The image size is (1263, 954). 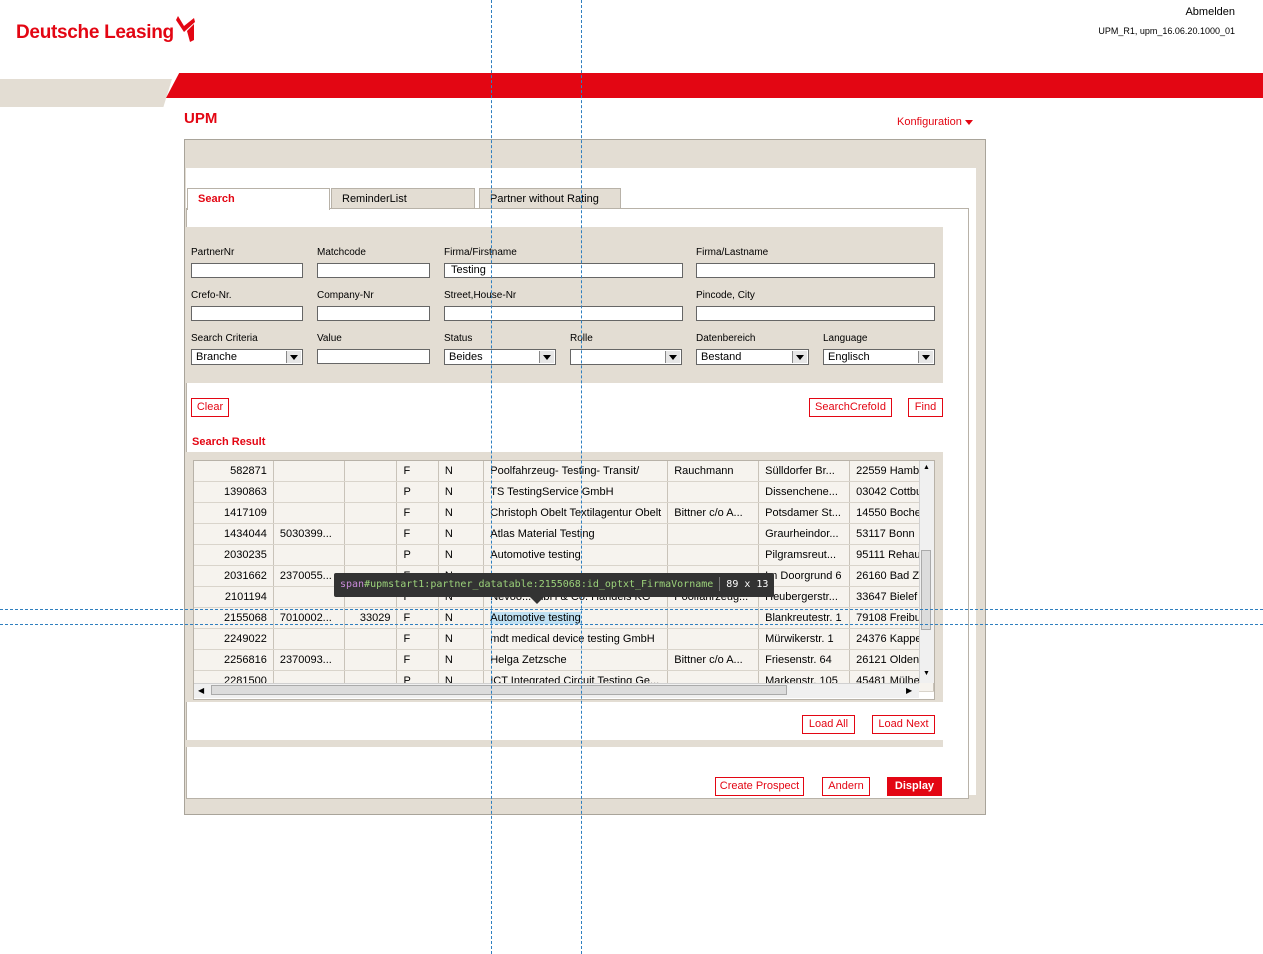 What do you see at coordinates (815, 313) in the screenshot?
I see `pincode-input` at bounding box center [815, 313].